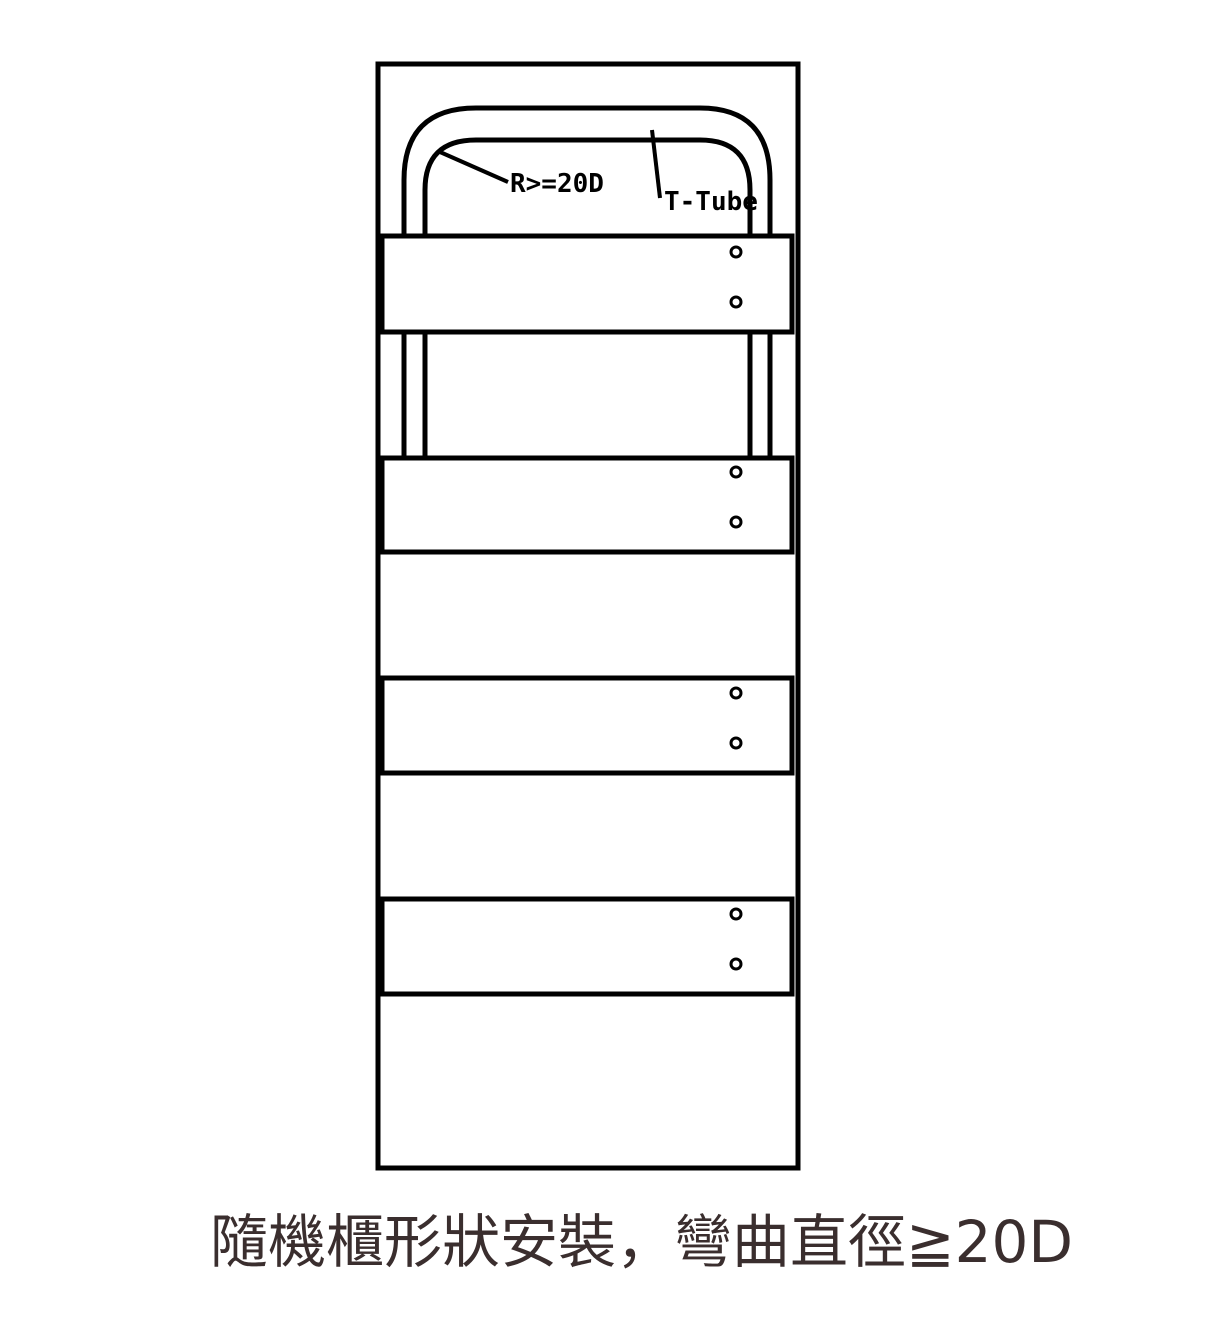 The width and height of the screenshot is (1224, 1342). Describe the element at coordinates (642, 1242) in the screenshot. I see `diagram-caption: 隨機櫃形狀安裝，彎曲直徑≧20D` at that location.